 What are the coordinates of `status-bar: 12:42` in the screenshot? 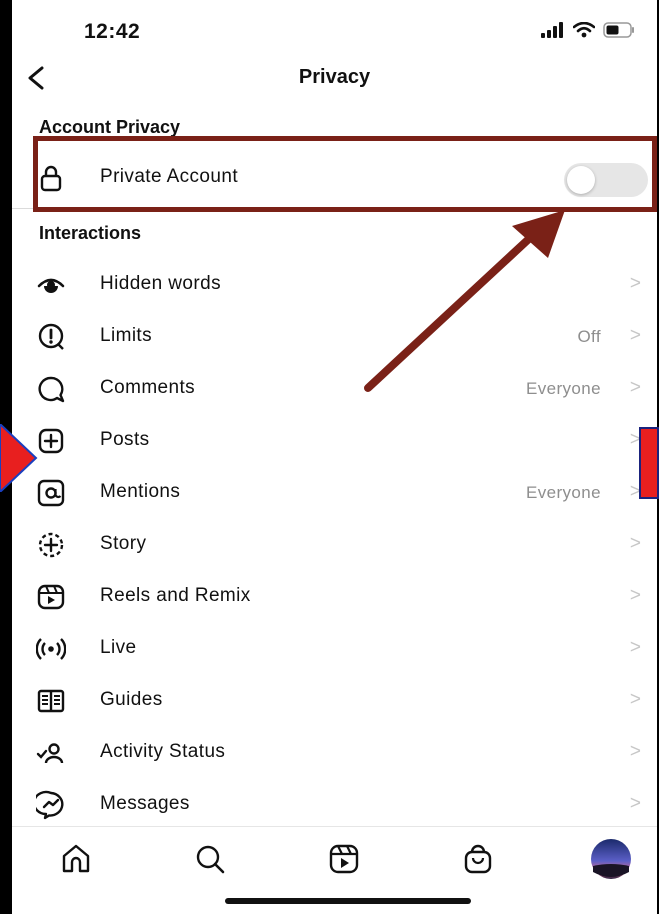 It's located at (334, 30).